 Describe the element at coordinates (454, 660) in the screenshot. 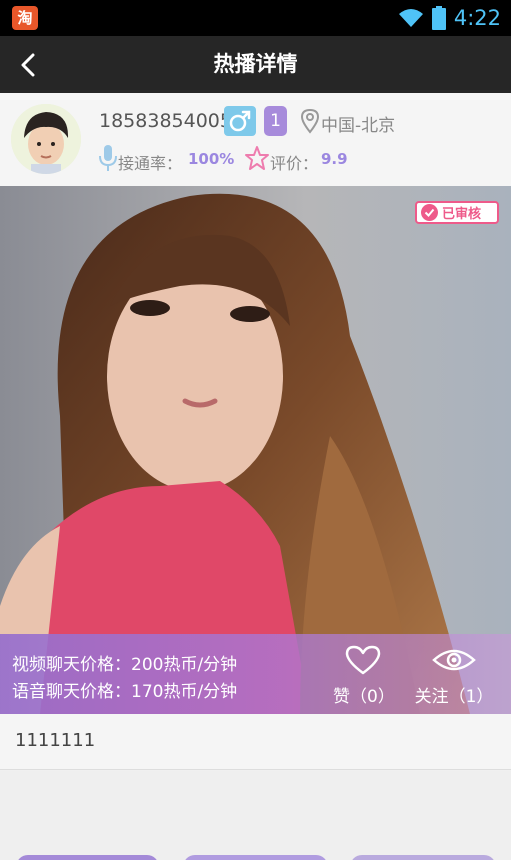

I see `eye-icon` at that location.